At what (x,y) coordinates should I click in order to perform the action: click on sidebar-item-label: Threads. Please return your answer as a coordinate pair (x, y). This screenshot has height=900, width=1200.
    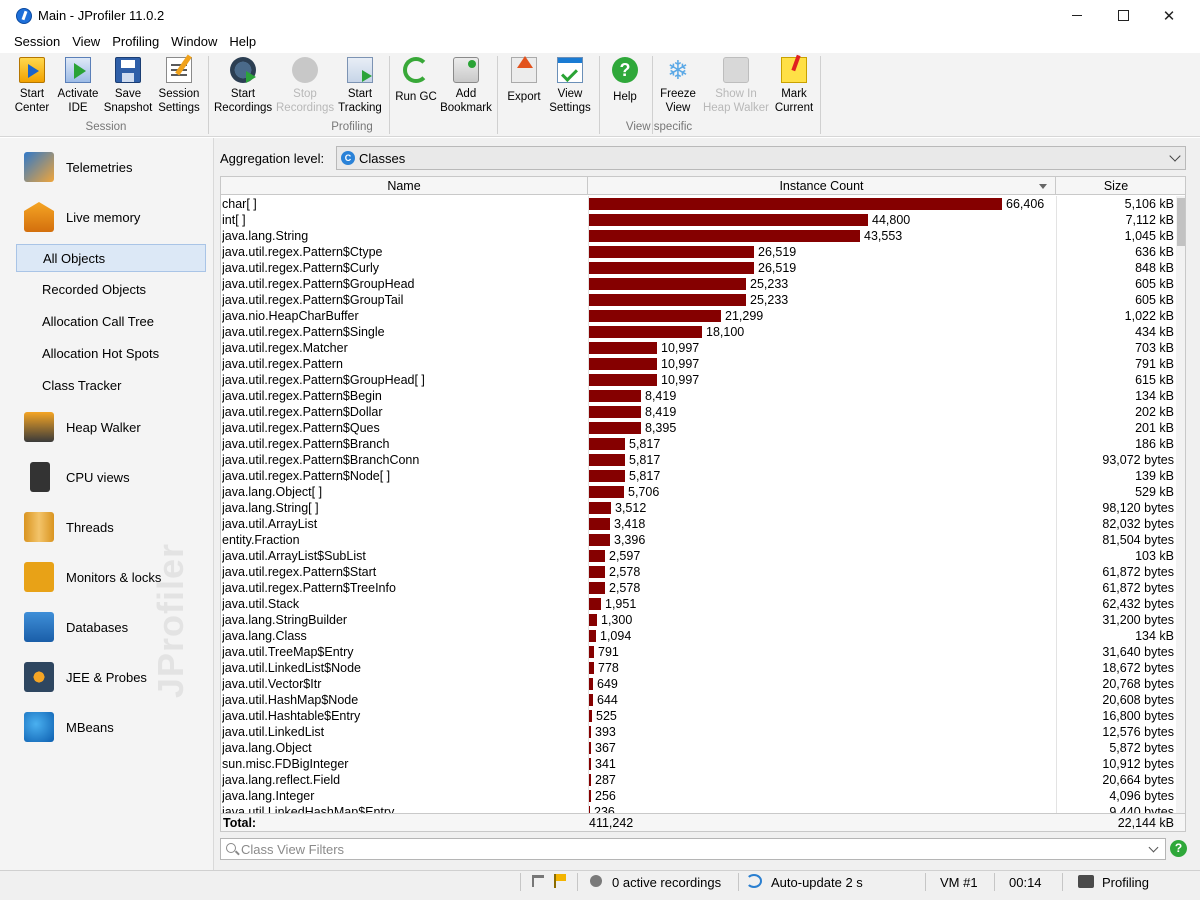
    Looking at the image, I should click on (90, 527).